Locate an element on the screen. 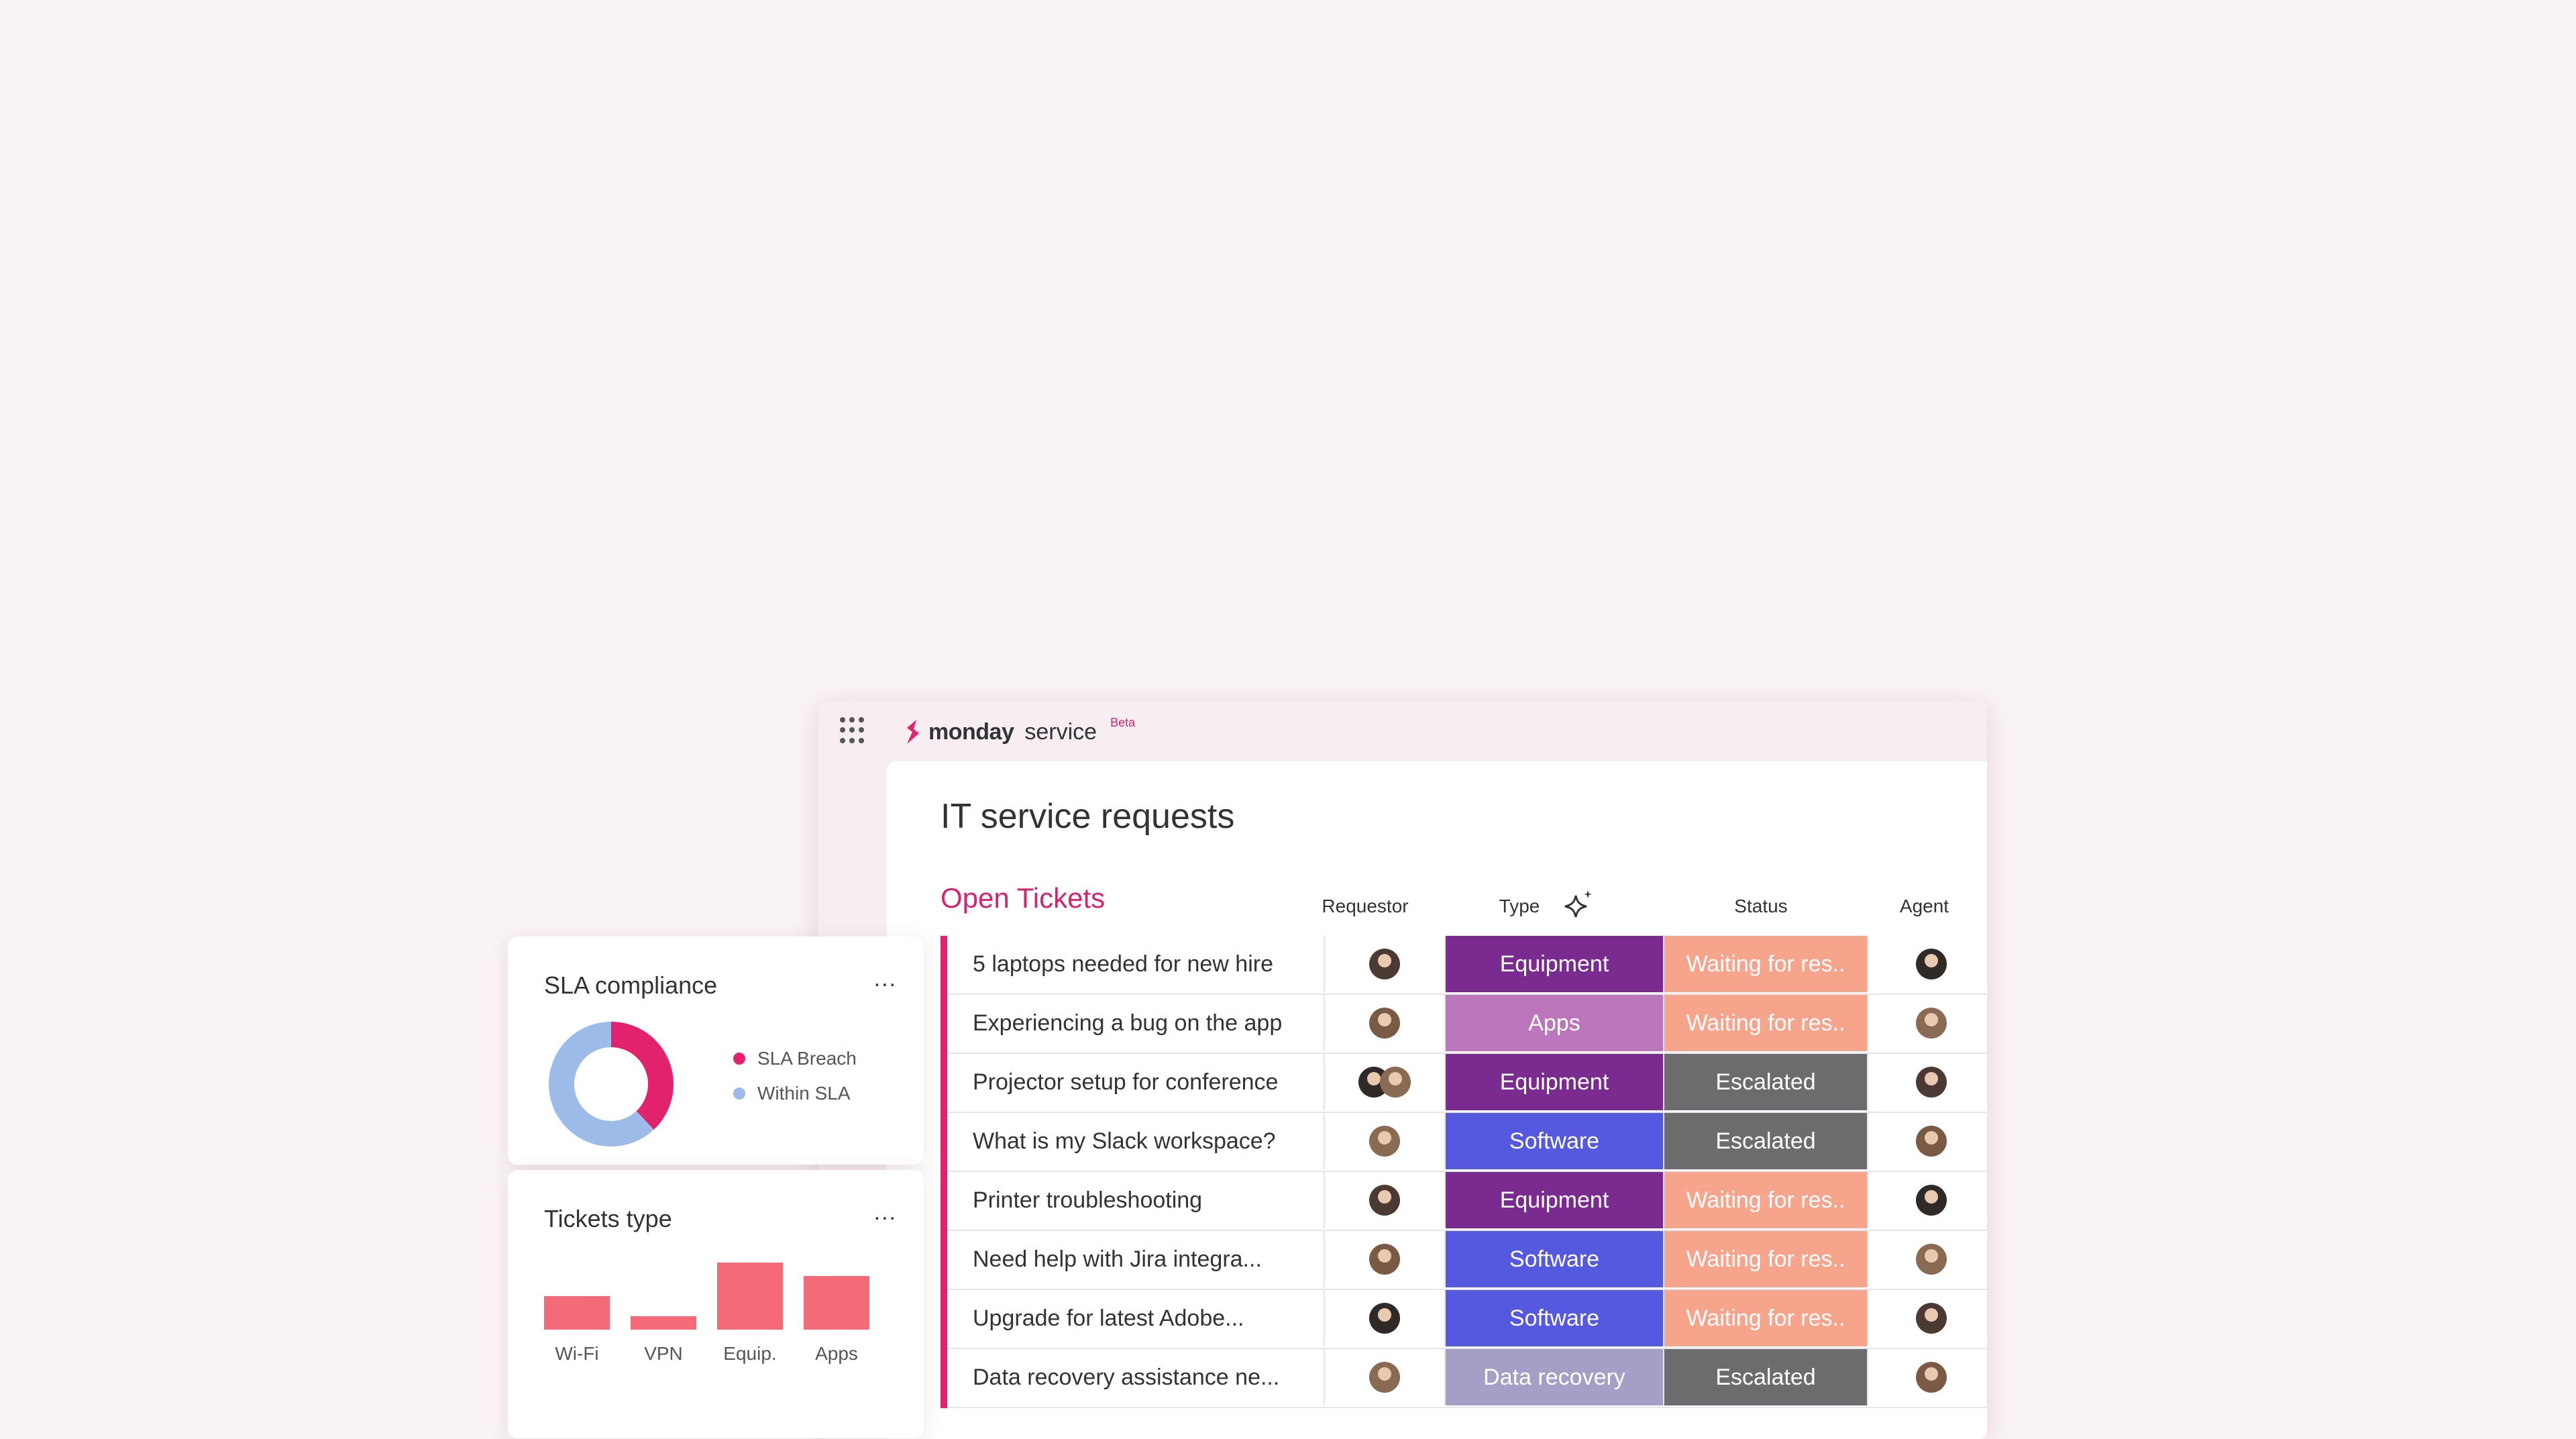  legend-item-within-sla: Within SLA is located at coordinates (792, 1093).